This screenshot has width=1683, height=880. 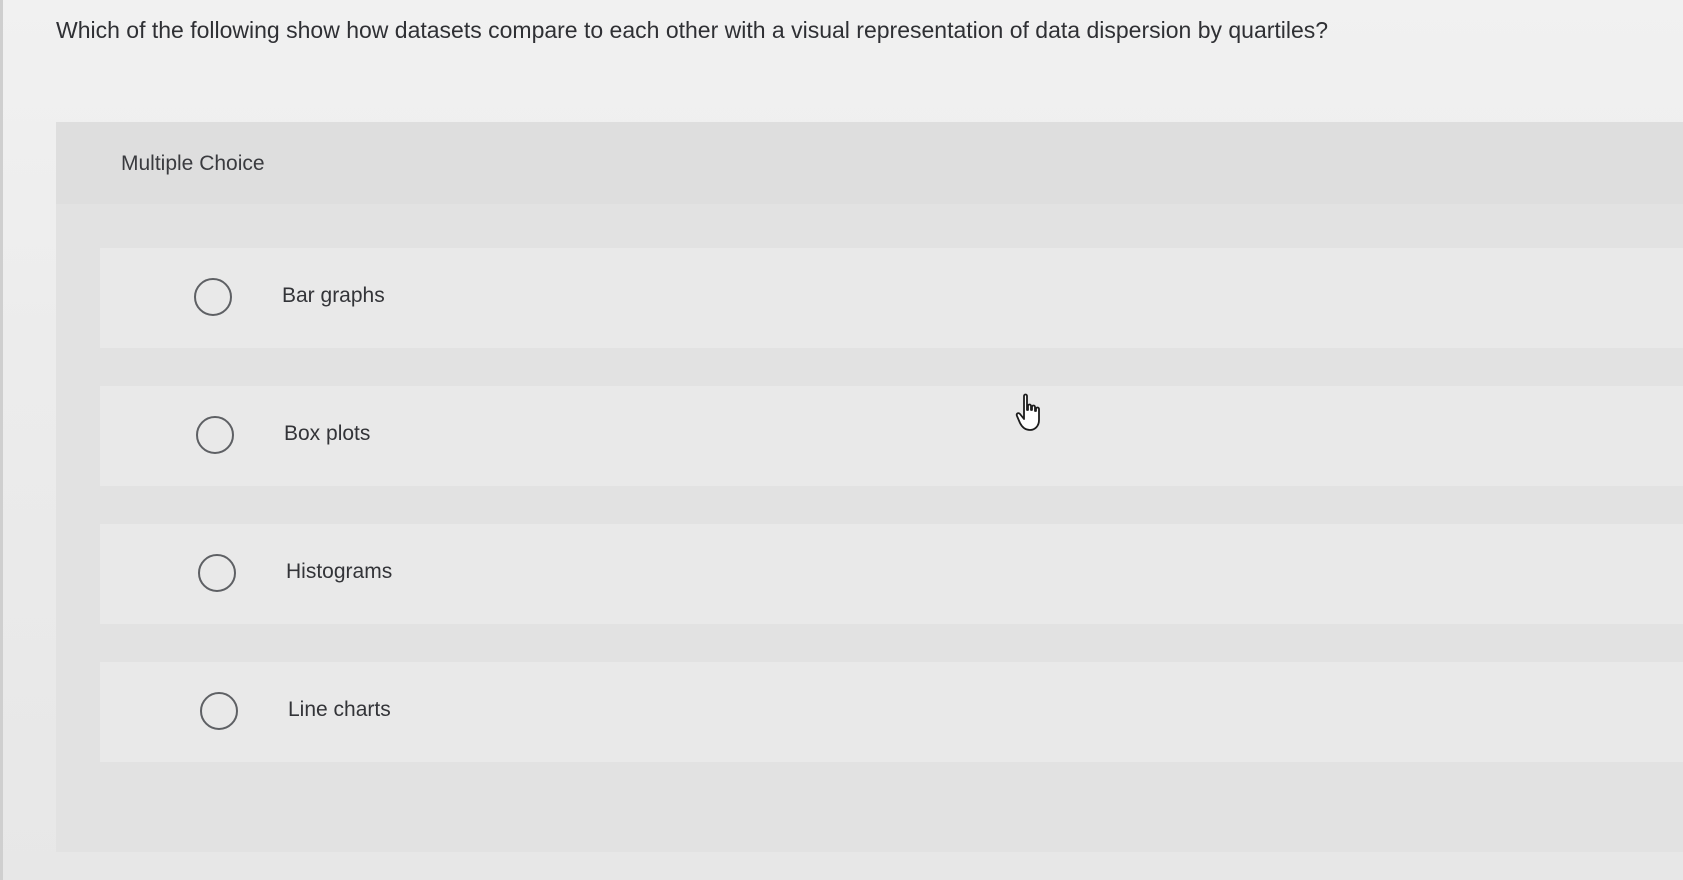 I want to click on choice-label: Line charts, so click(x=339, y=709).